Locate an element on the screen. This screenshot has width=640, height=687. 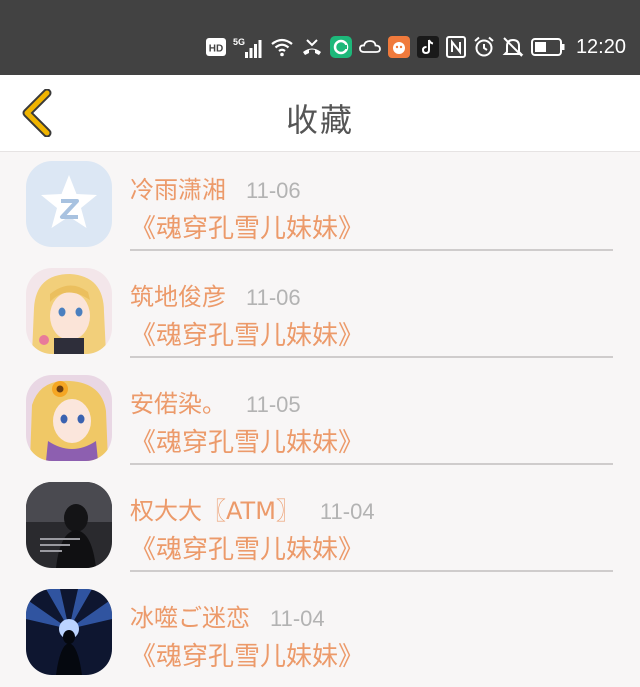
status-bar: HD 5G 12:20 is located at coordinates (320, 37).